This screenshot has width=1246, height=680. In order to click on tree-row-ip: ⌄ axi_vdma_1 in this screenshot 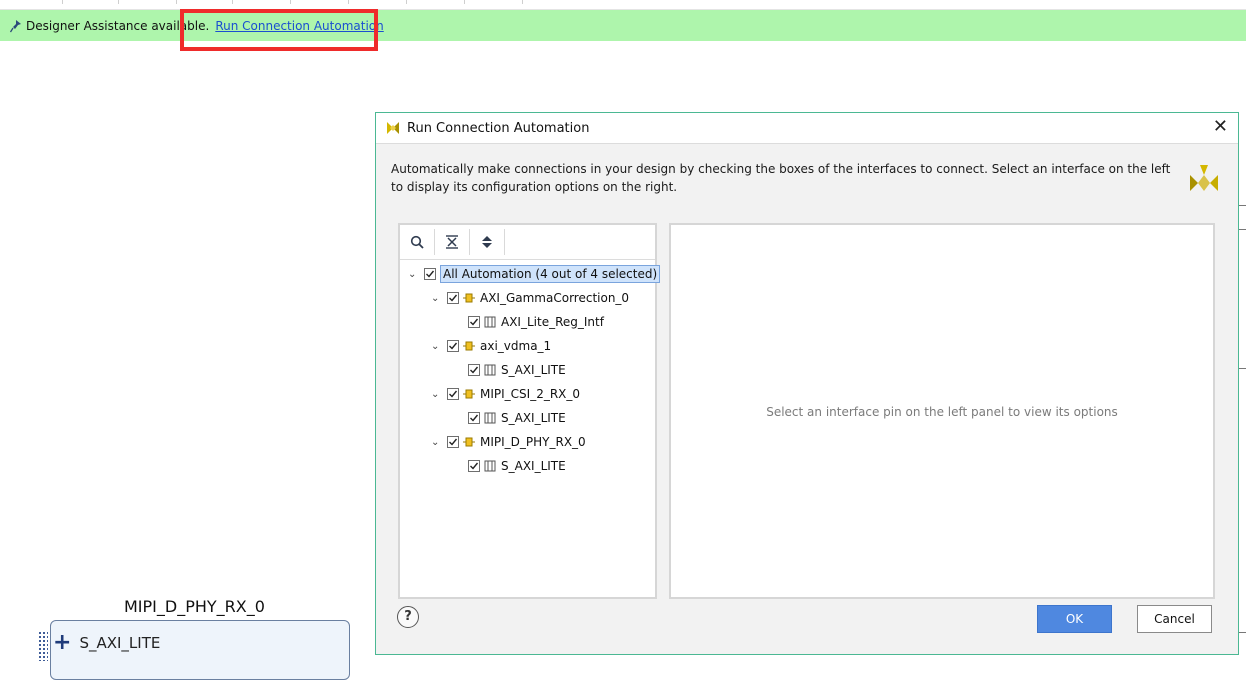, I will do `click(492, 346)`.